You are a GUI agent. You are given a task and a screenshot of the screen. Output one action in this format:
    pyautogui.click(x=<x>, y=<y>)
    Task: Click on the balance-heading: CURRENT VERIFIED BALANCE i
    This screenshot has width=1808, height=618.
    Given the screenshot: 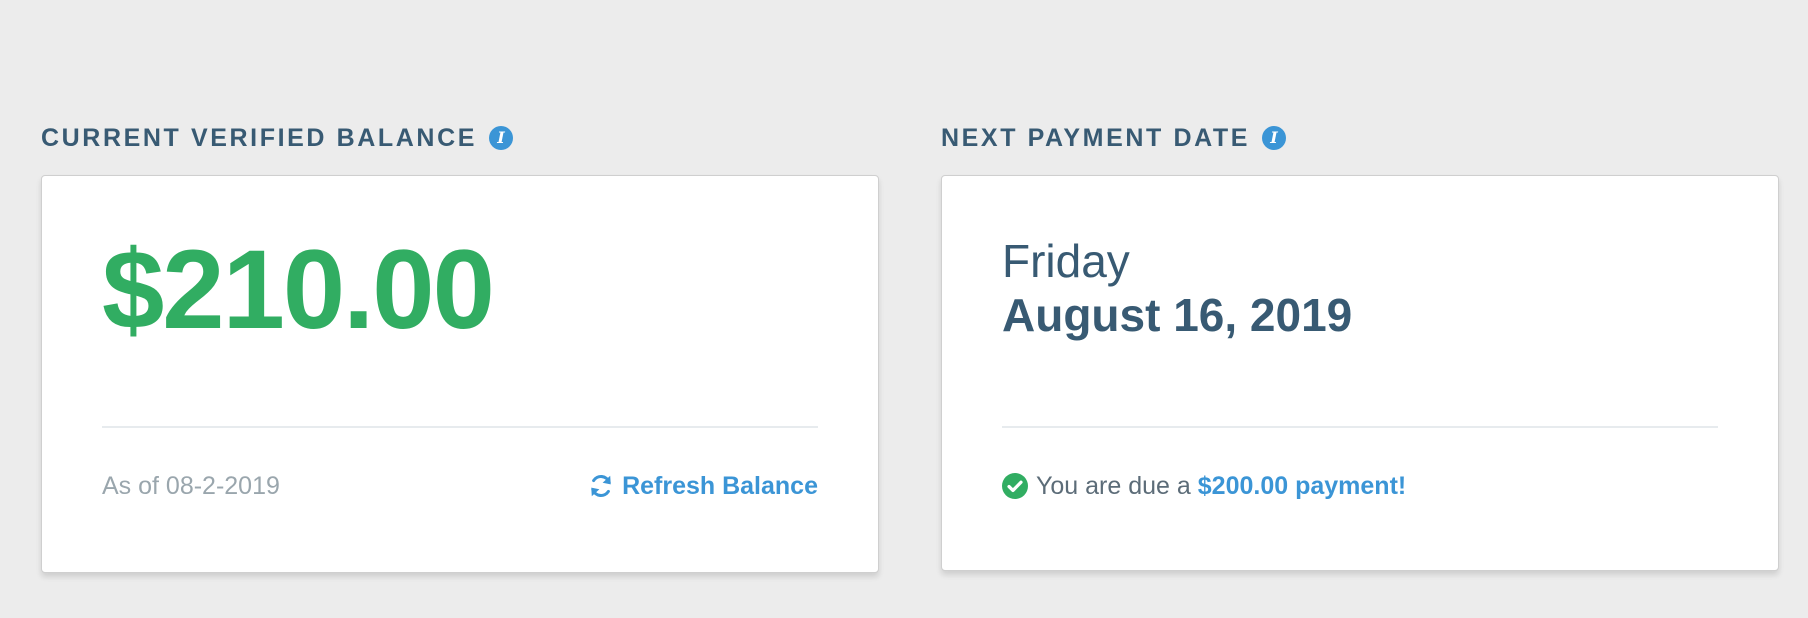 What is the action you would take?
    pyautogui.click(x=460, y=138)
    